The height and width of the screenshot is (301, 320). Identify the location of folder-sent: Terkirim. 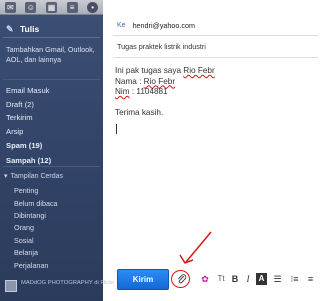
(19, 117).